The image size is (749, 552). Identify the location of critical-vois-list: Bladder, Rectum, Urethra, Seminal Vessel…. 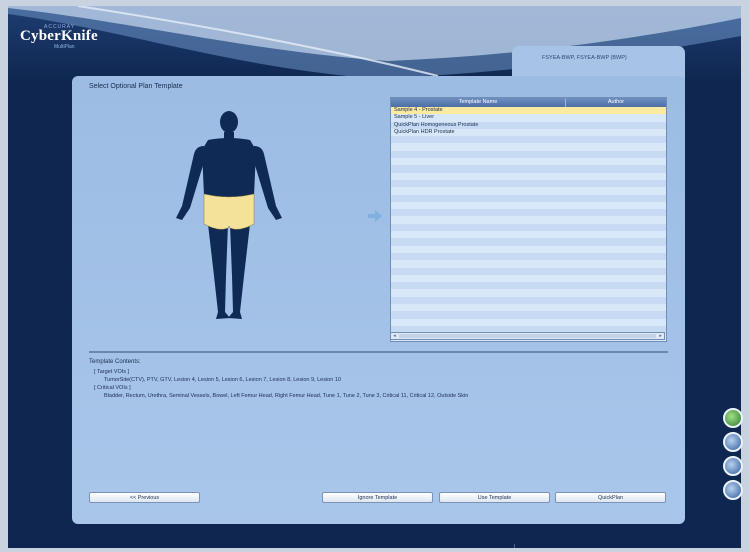
(286, 396).